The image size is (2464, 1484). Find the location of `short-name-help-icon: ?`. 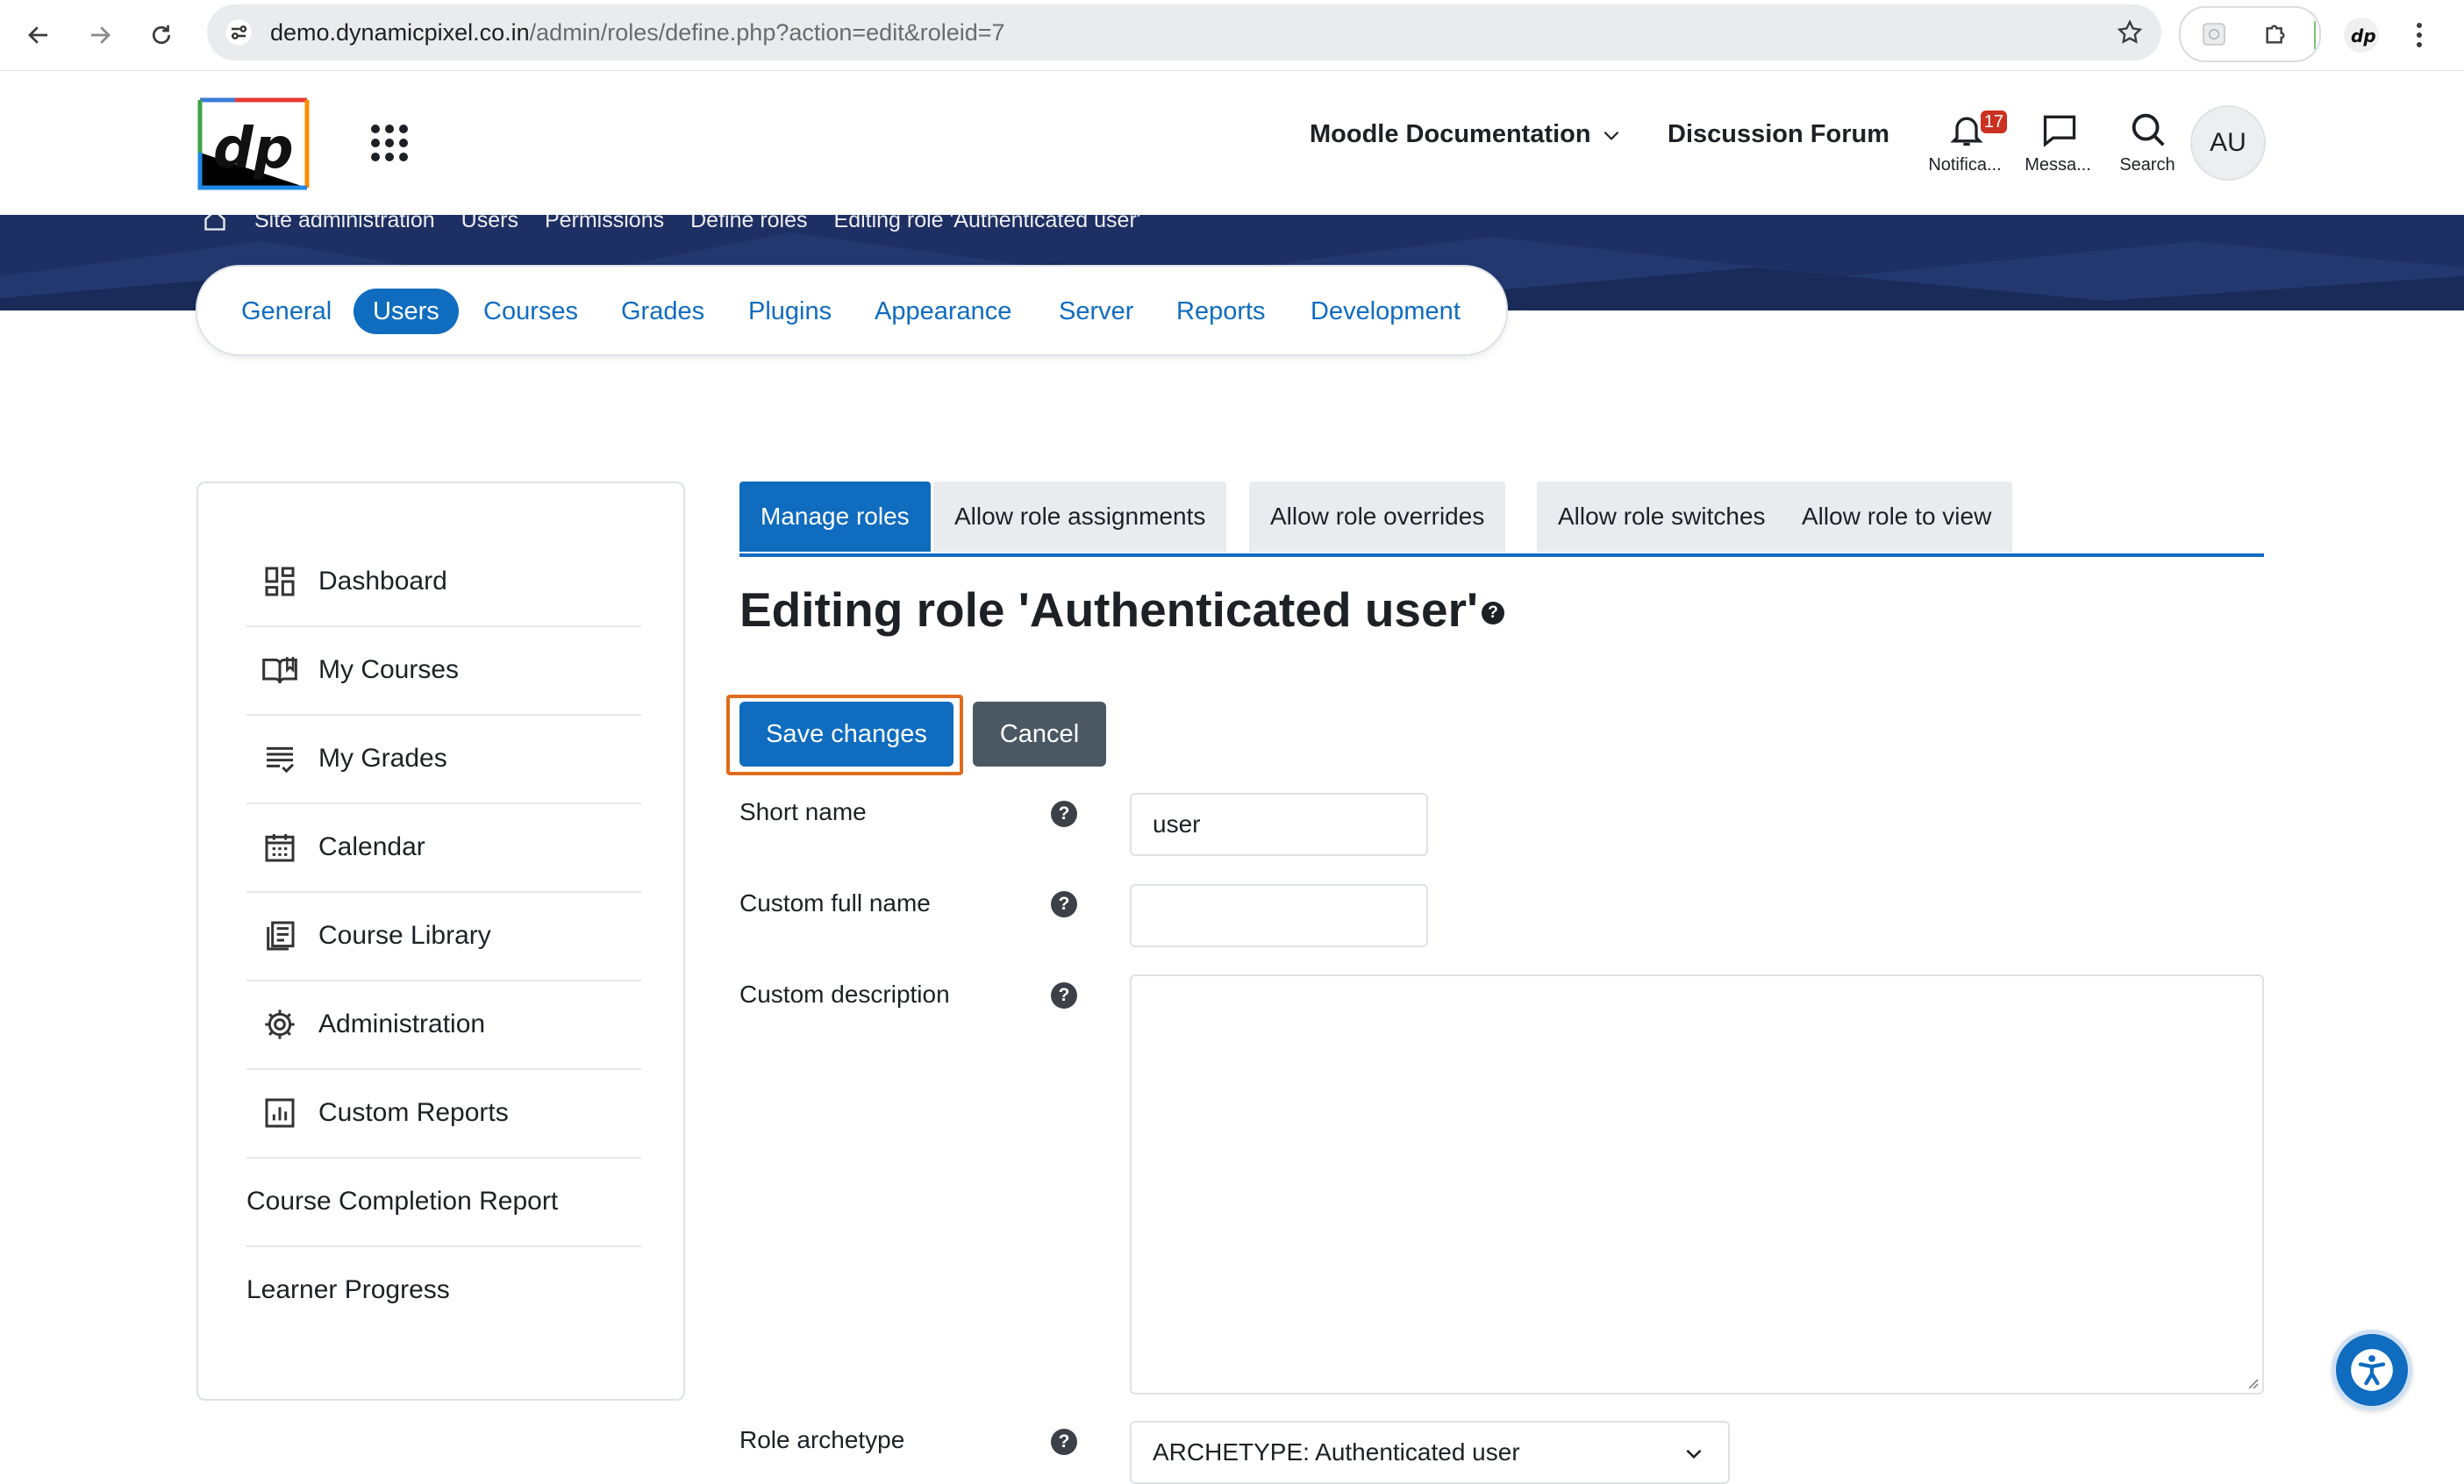

short-name-help-icon: ? is located at coordinates (1064, 814).